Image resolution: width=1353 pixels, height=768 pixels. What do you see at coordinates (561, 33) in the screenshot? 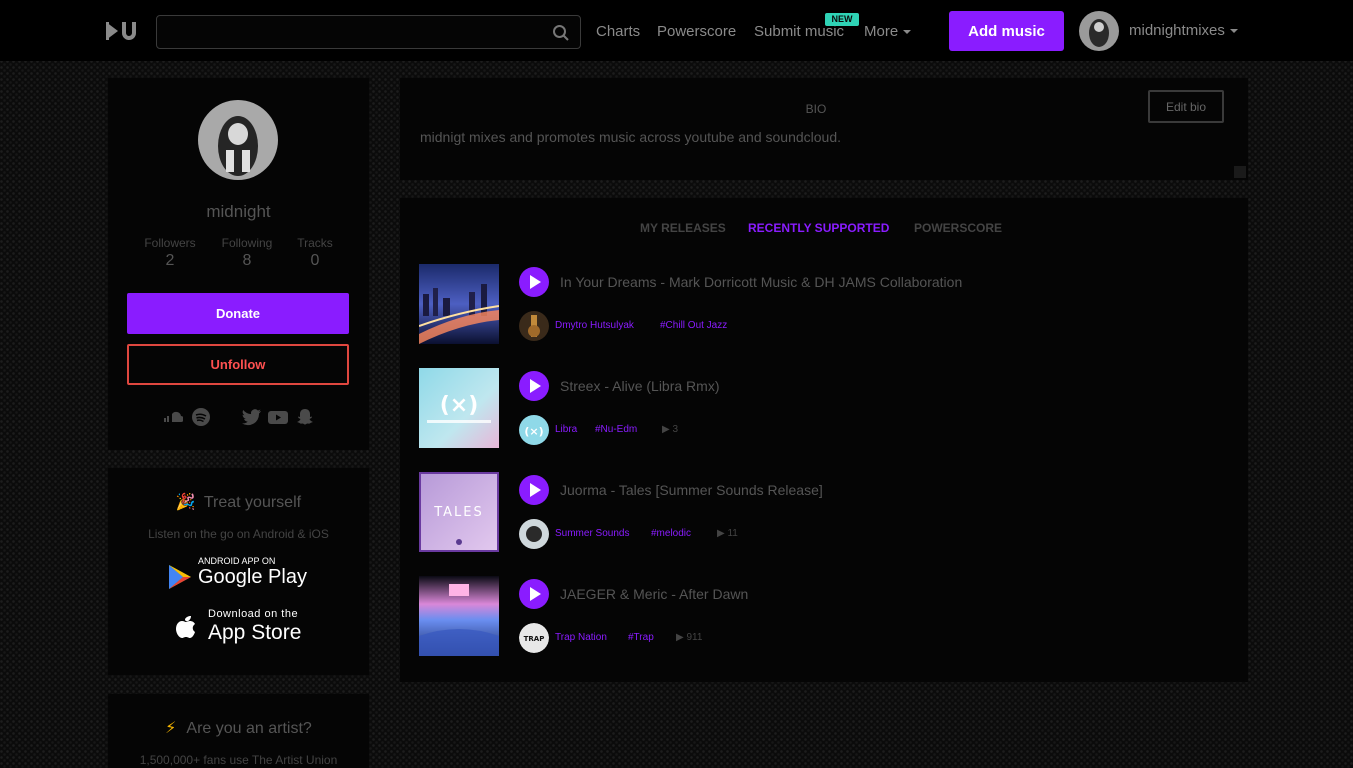
I see `search-icon` at bounding box center [561, 33].